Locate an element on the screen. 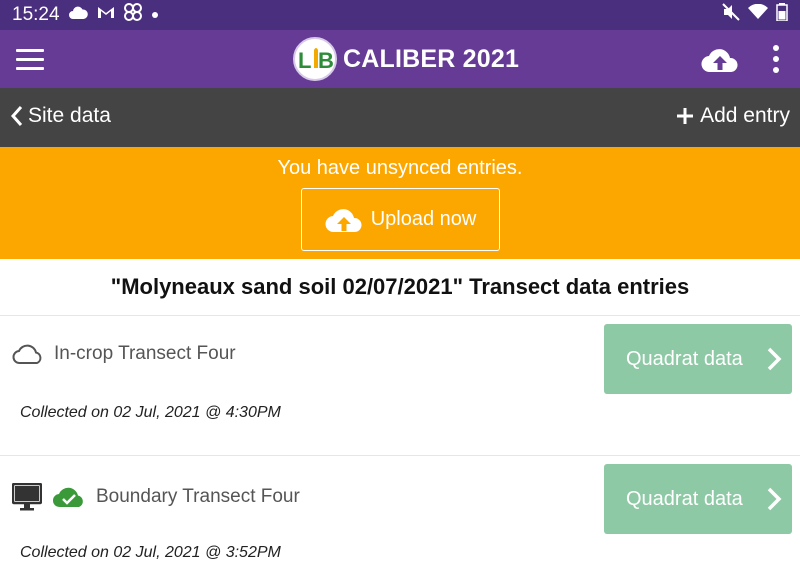 The image size is (800, 575). entry-collected-date: Collected on 02 Jul, 2021 @ 3:52PM is located at coordinates (150, 552).